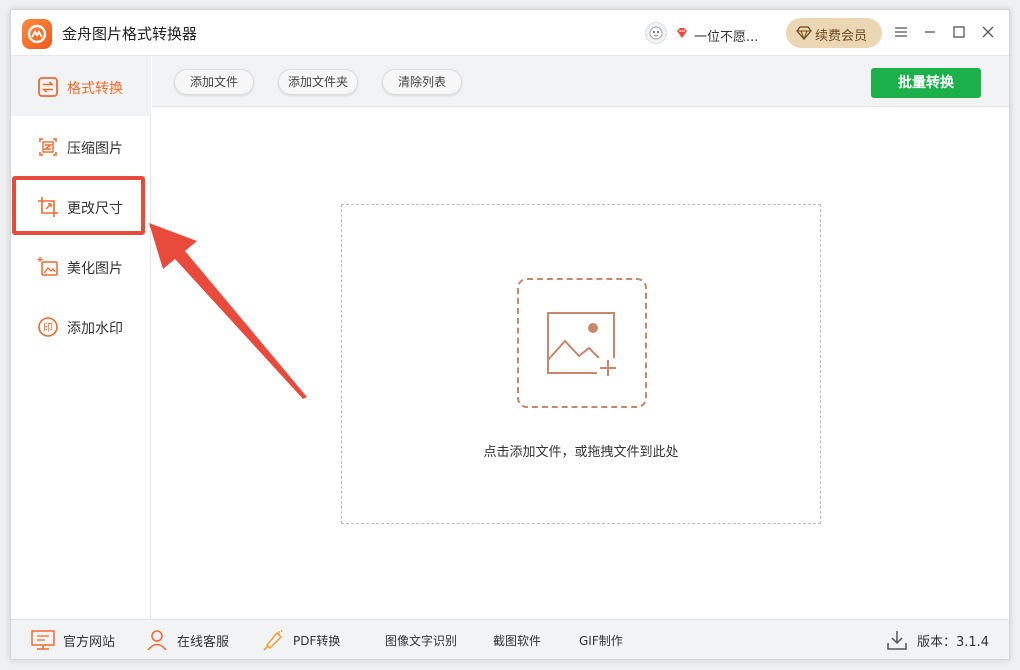 This screenshot has height=670, width=1020. Describe the element at coordinates (901, 32) in the screenshot. I see `menu-icon` at that location.